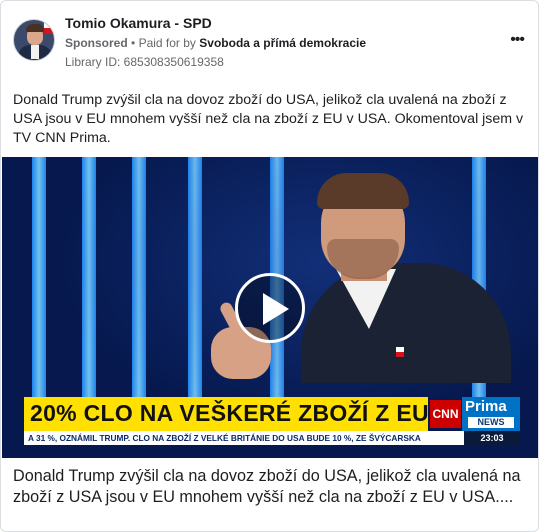 This screenshot has width=539, height=532. I want to click on sponsored-label: Sponsored, so click(96, 43).